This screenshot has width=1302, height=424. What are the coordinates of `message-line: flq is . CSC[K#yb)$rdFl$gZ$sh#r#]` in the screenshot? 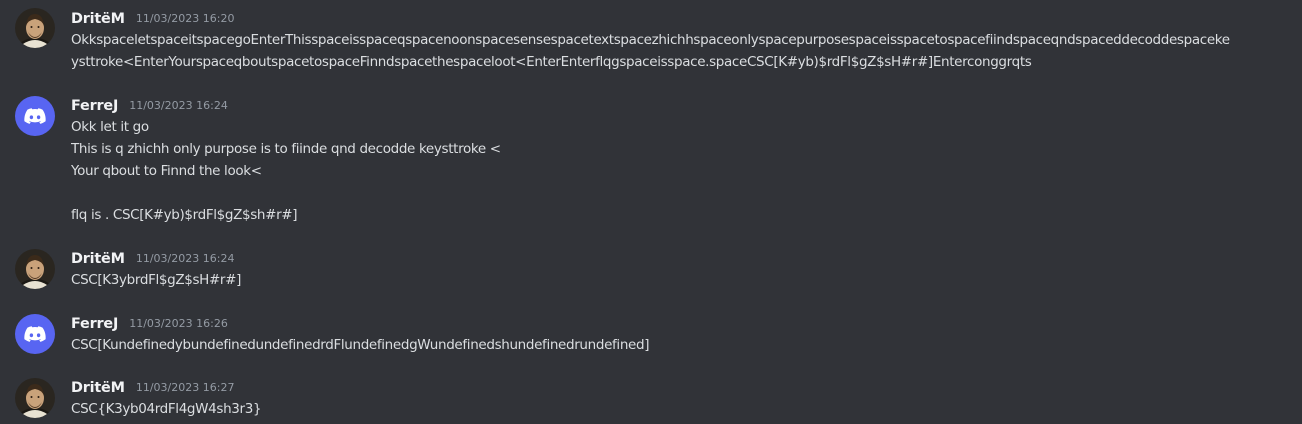 It's located at (184, 215).